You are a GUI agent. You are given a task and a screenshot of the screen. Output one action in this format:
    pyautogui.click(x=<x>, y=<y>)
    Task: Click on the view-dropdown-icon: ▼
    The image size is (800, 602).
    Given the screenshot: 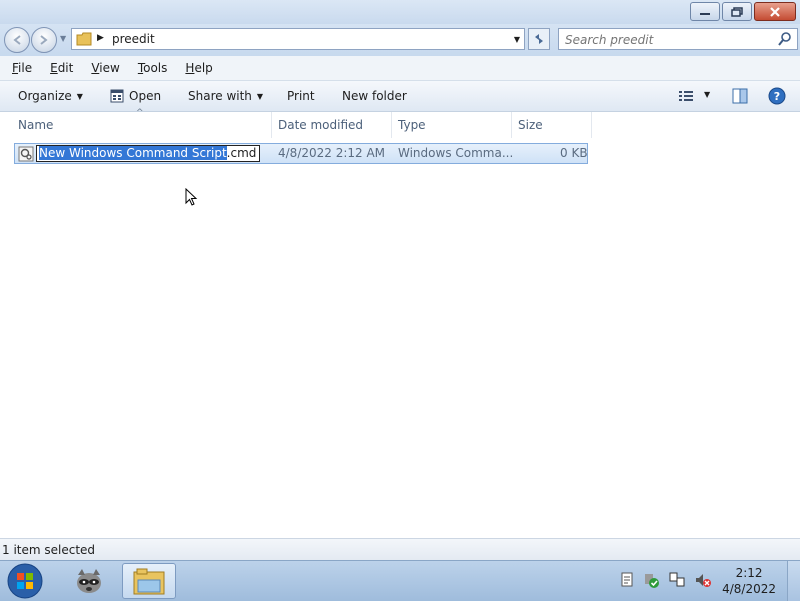 What is the action you would take?
    pyautogui.click(x=707, y=94)
    